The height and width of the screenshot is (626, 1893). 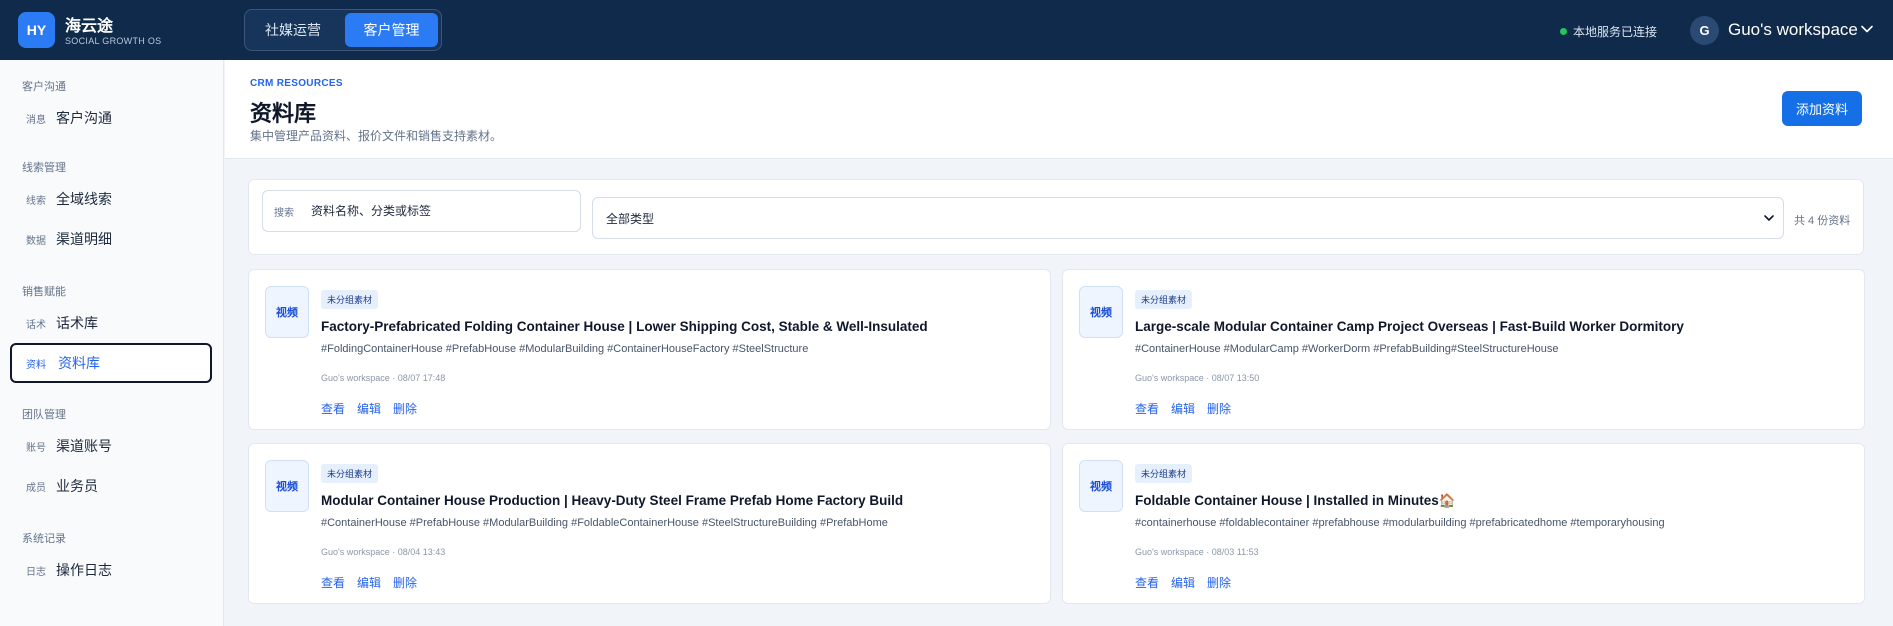 I want to click on connection-status: 本地服务已连接, so click(x=1608, y=31).